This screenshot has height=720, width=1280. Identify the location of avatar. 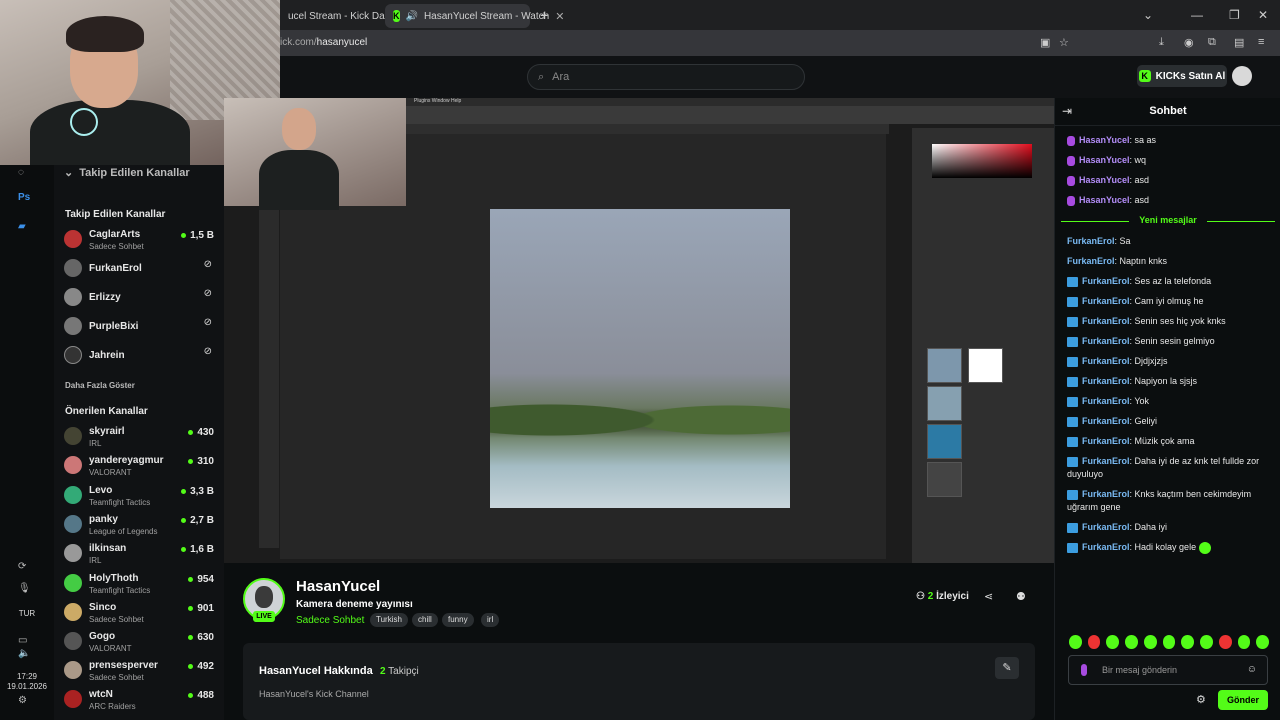
(1242, 76).